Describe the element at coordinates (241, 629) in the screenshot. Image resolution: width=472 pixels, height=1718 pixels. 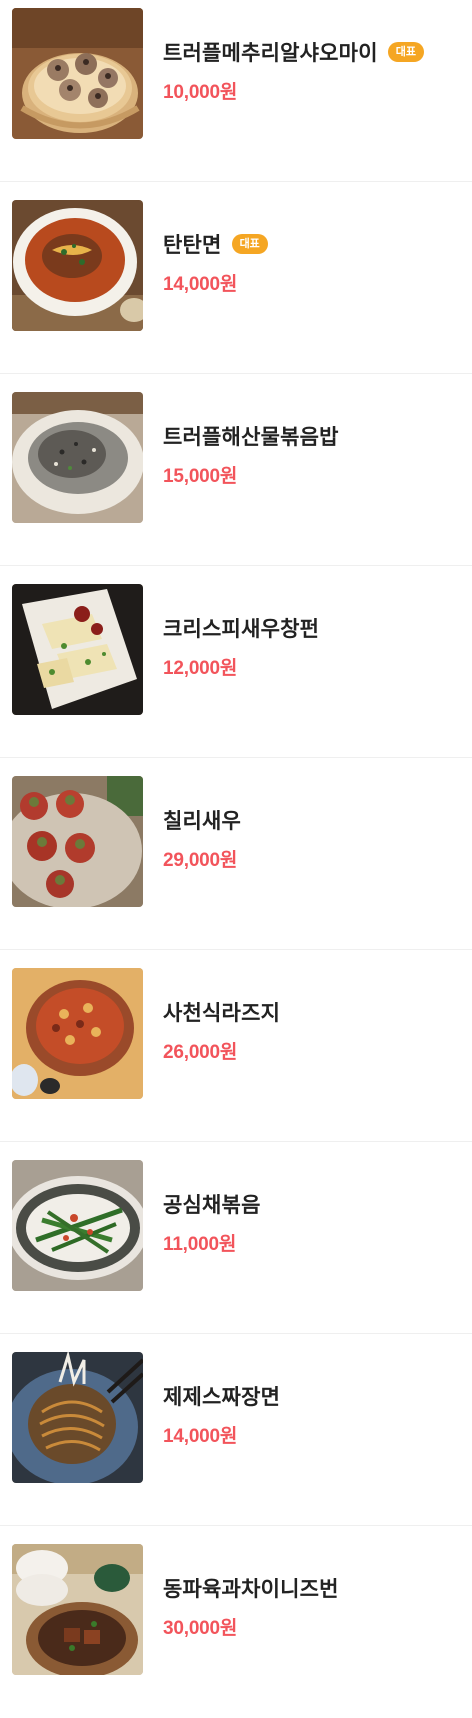
I see `menu-item-name: 크리스피새우창펀` at that location.